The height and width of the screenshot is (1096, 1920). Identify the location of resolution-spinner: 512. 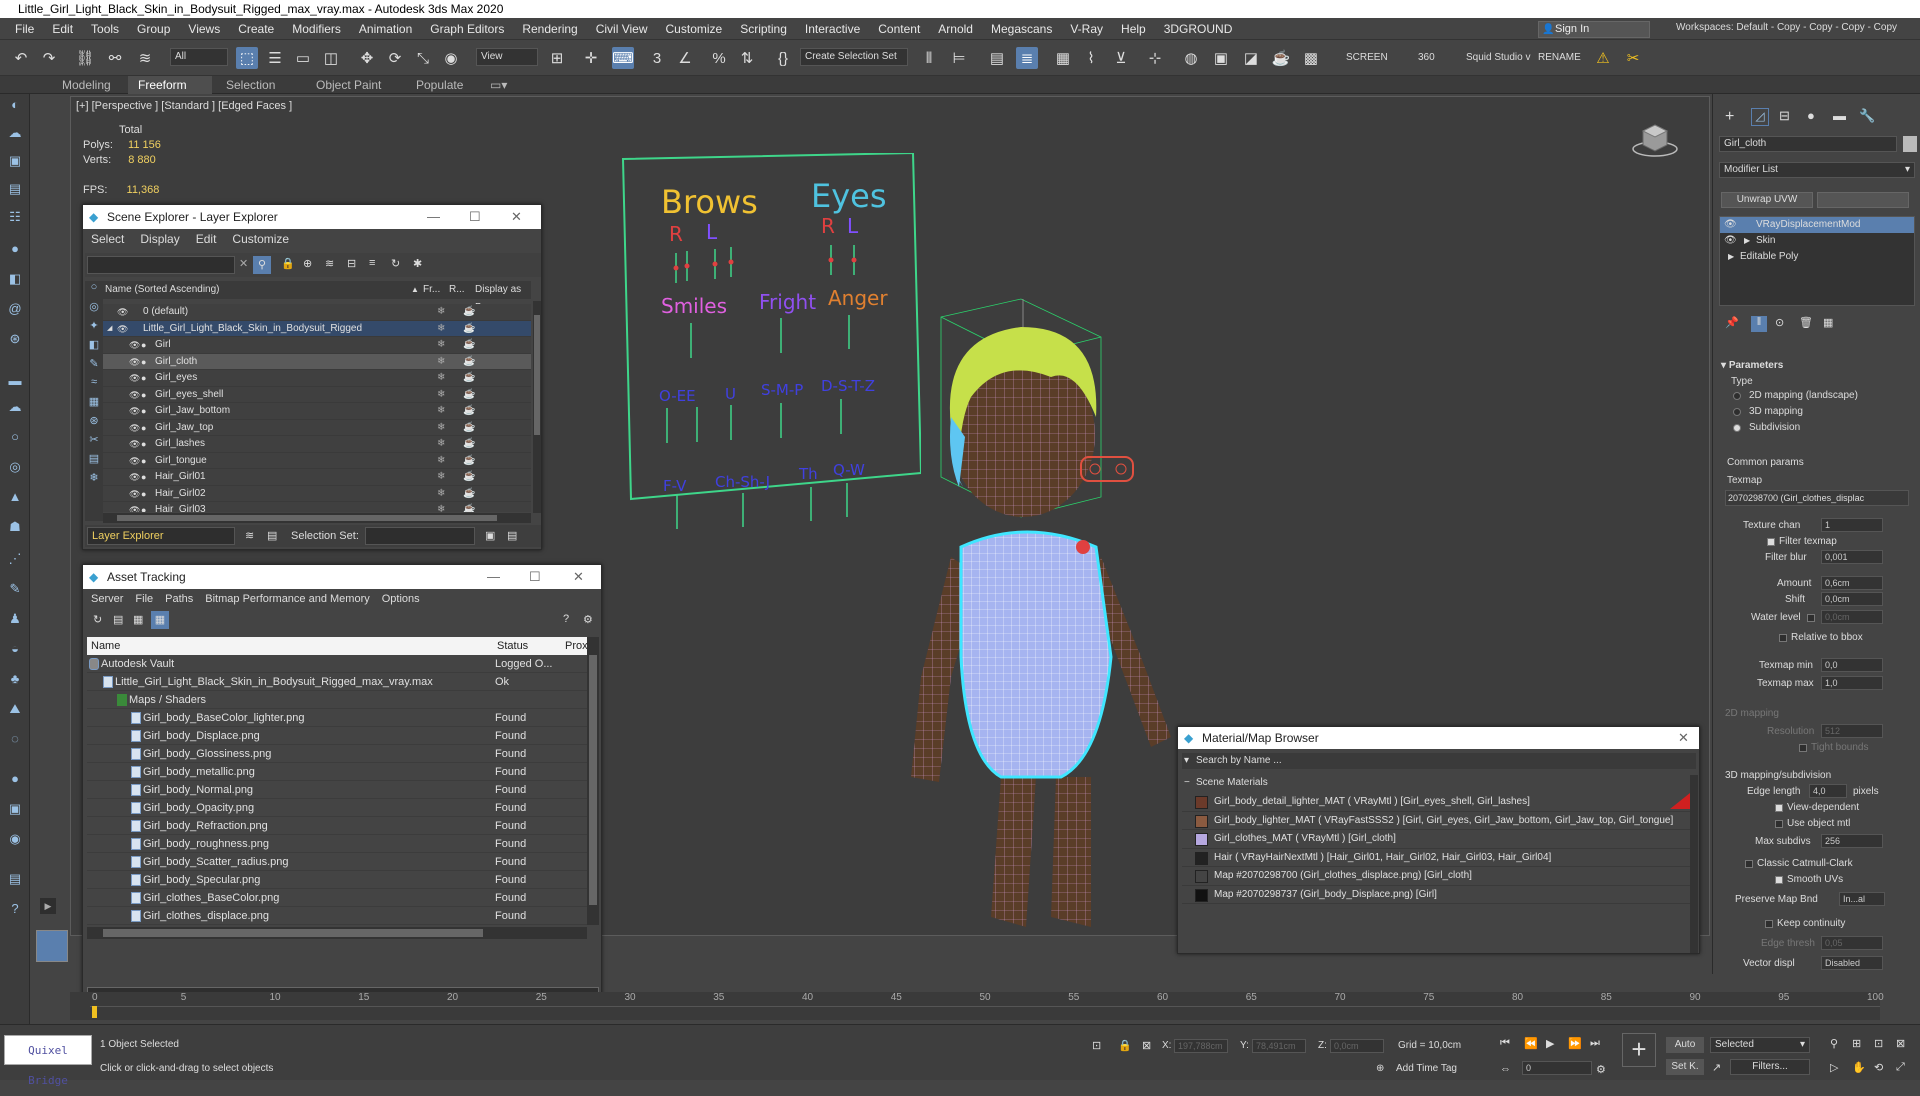
(1852, 731).